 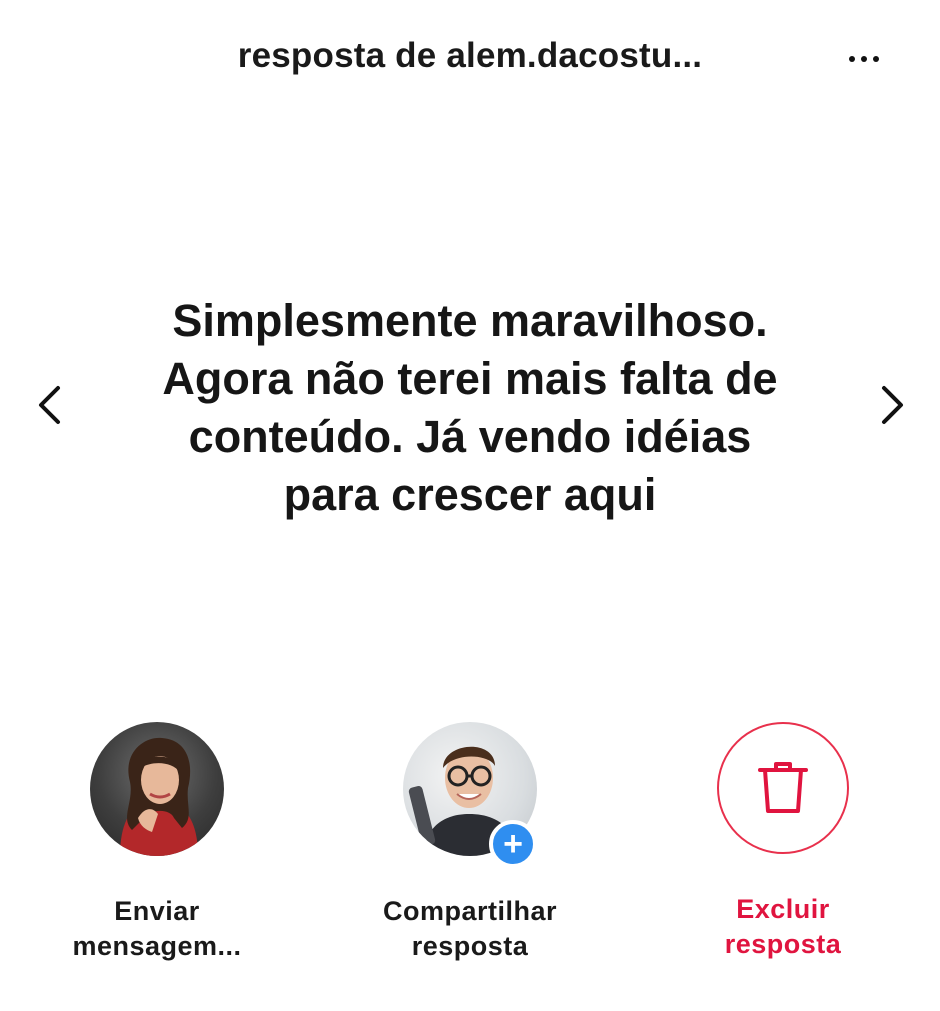 What do you see at coordinates (470, 795) in the screenshot?
I see `my-avatar: +` at bounding box center [470, 795].